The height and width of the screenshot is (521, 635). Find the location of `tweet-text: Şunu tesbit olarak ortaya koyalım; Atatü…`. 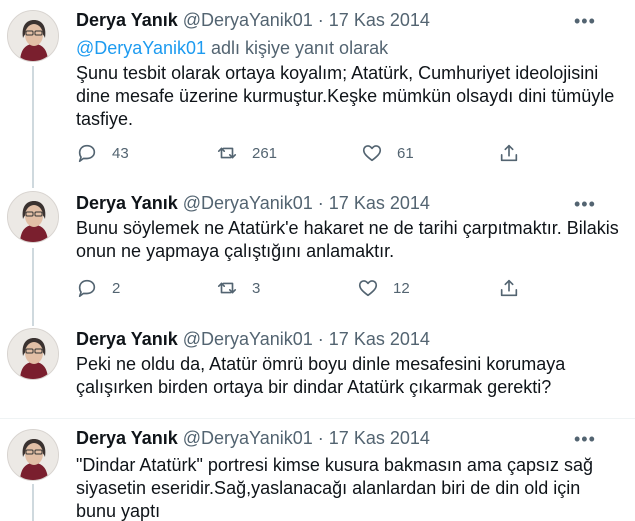

tweet-text: Şunu tesbit olarak ortaya koyalım; Atatü… is located at coordinates (345, 96).